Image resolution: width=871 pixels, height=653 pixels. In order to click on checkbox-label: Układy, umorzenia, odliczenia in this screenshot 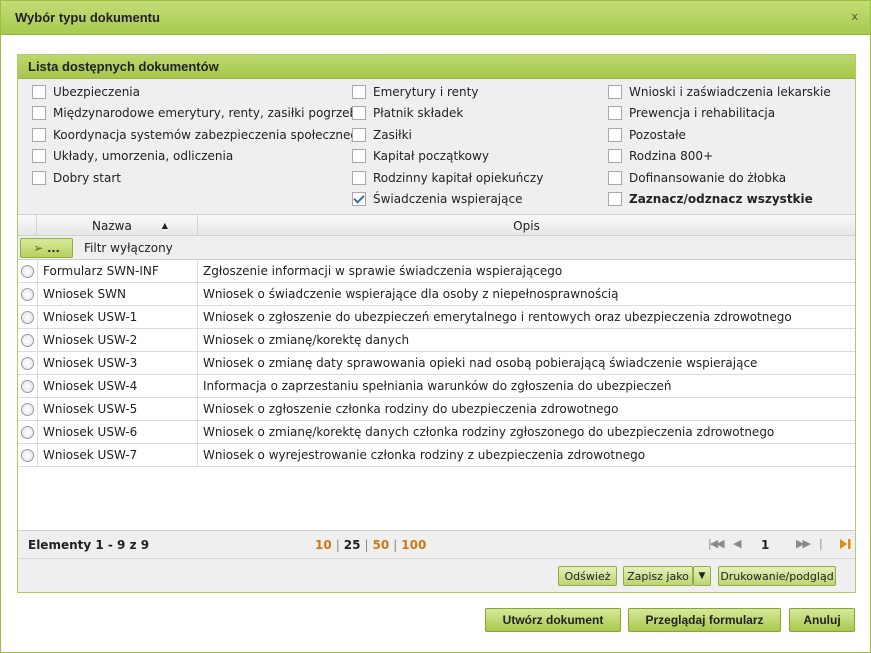, I will do `click(143, 156)`.